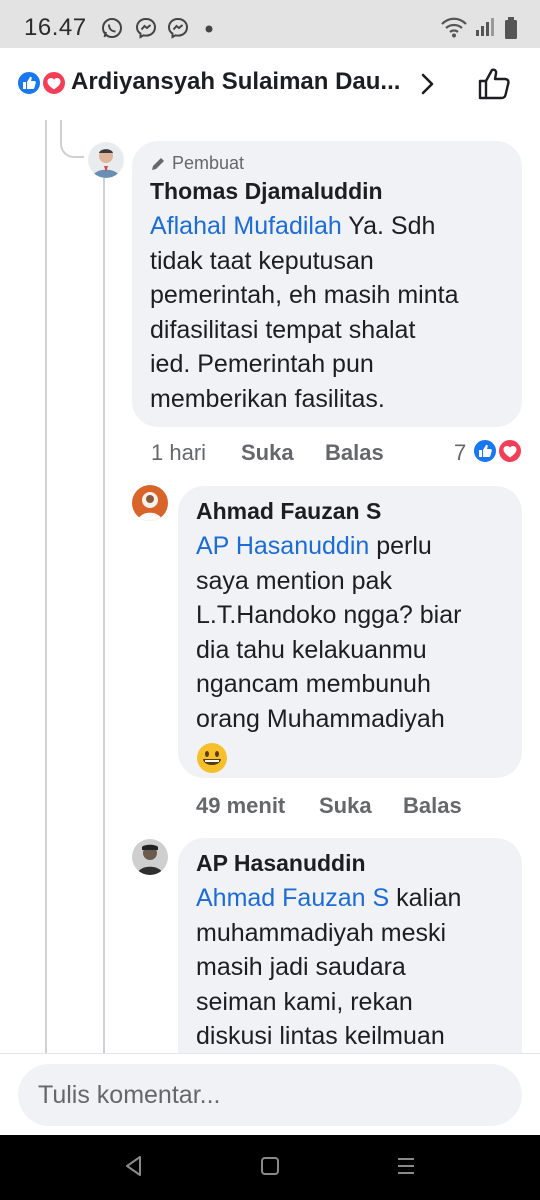  I want to click on comment-line: ied. Pemerintah pun, so click(262, 364).